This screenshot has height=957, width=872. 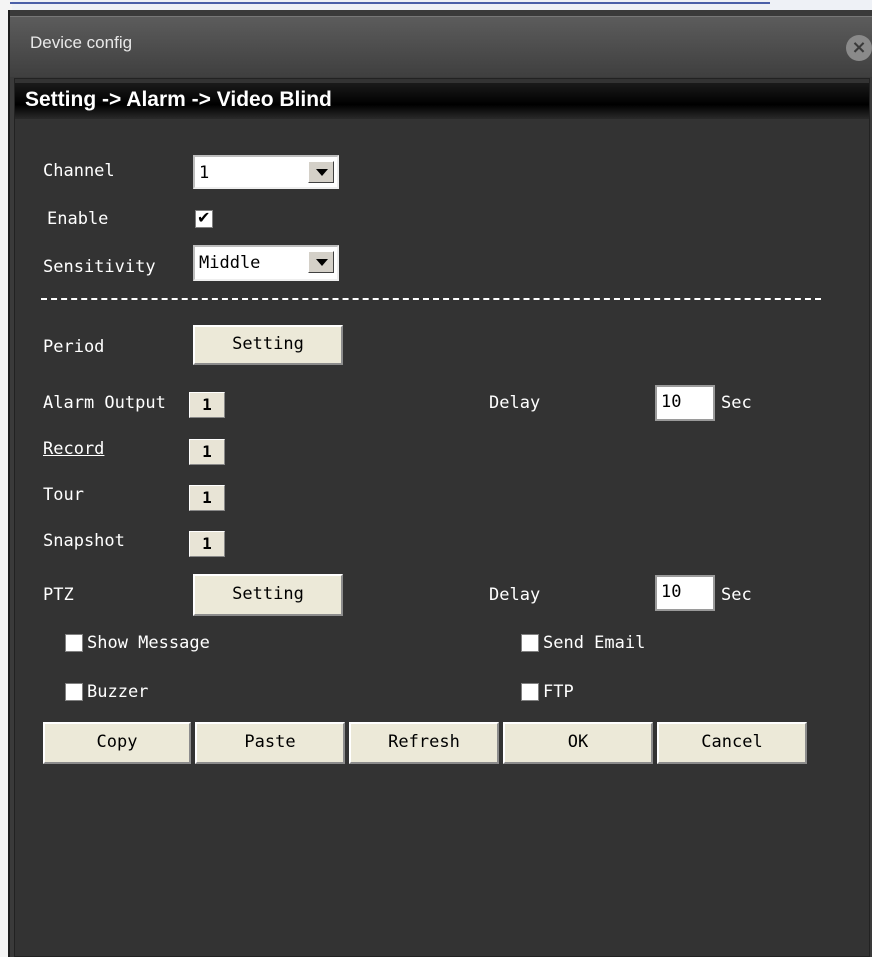 I want to click on show-message-checkbox, so click(x=74, y=643).